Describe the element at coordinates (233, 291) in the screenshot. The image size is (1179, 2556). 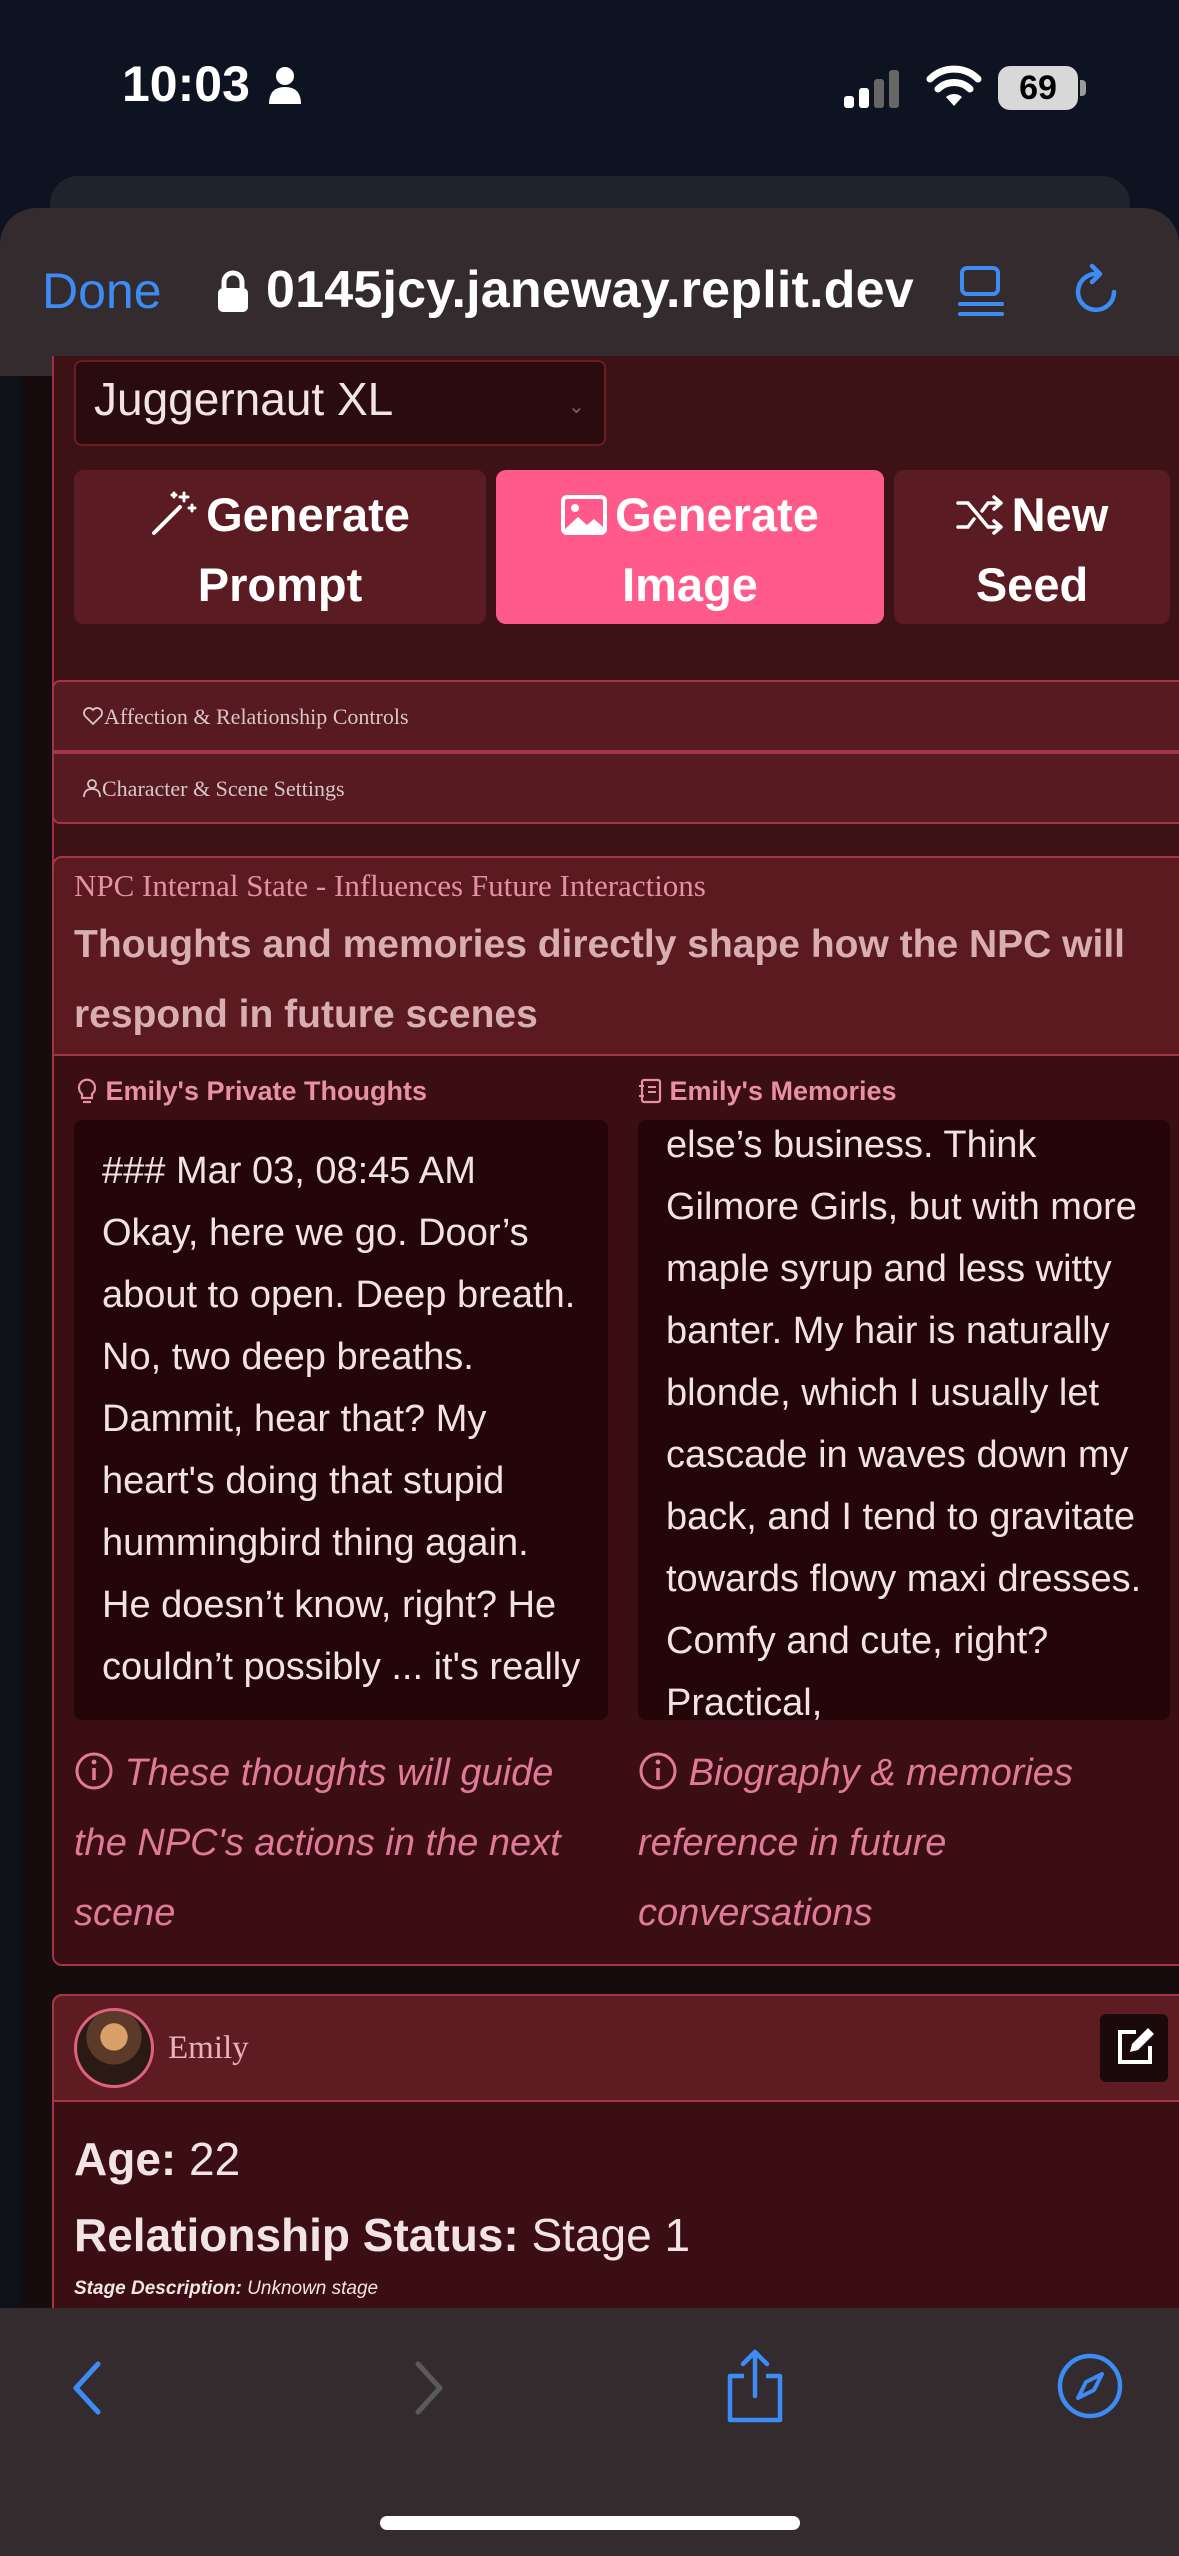
I see `lock-icon` at that location.